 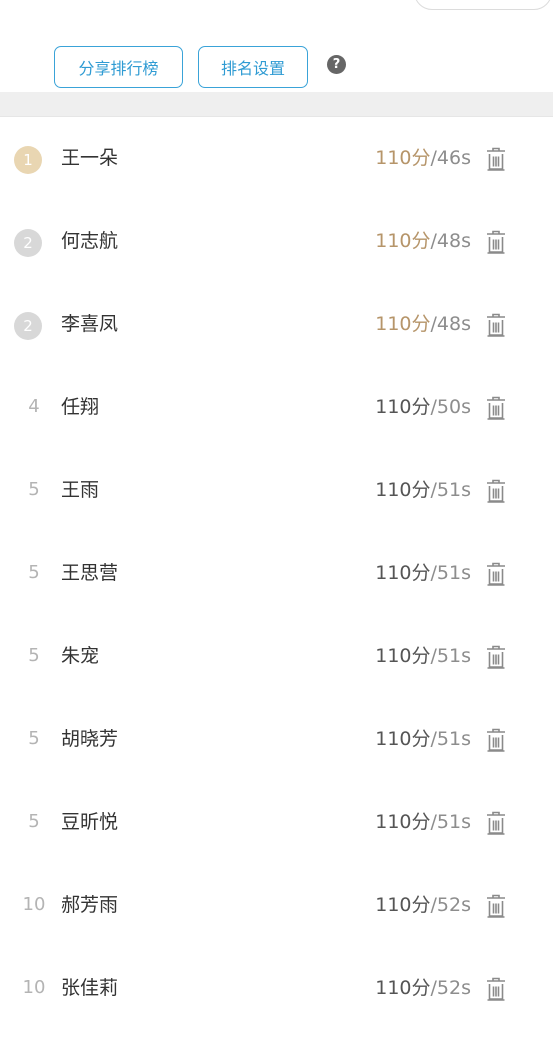 What do you see at coordinates (80, 656) in the screenshot?
I see `student-name: 朱宠` at bounding box center [80, 656].